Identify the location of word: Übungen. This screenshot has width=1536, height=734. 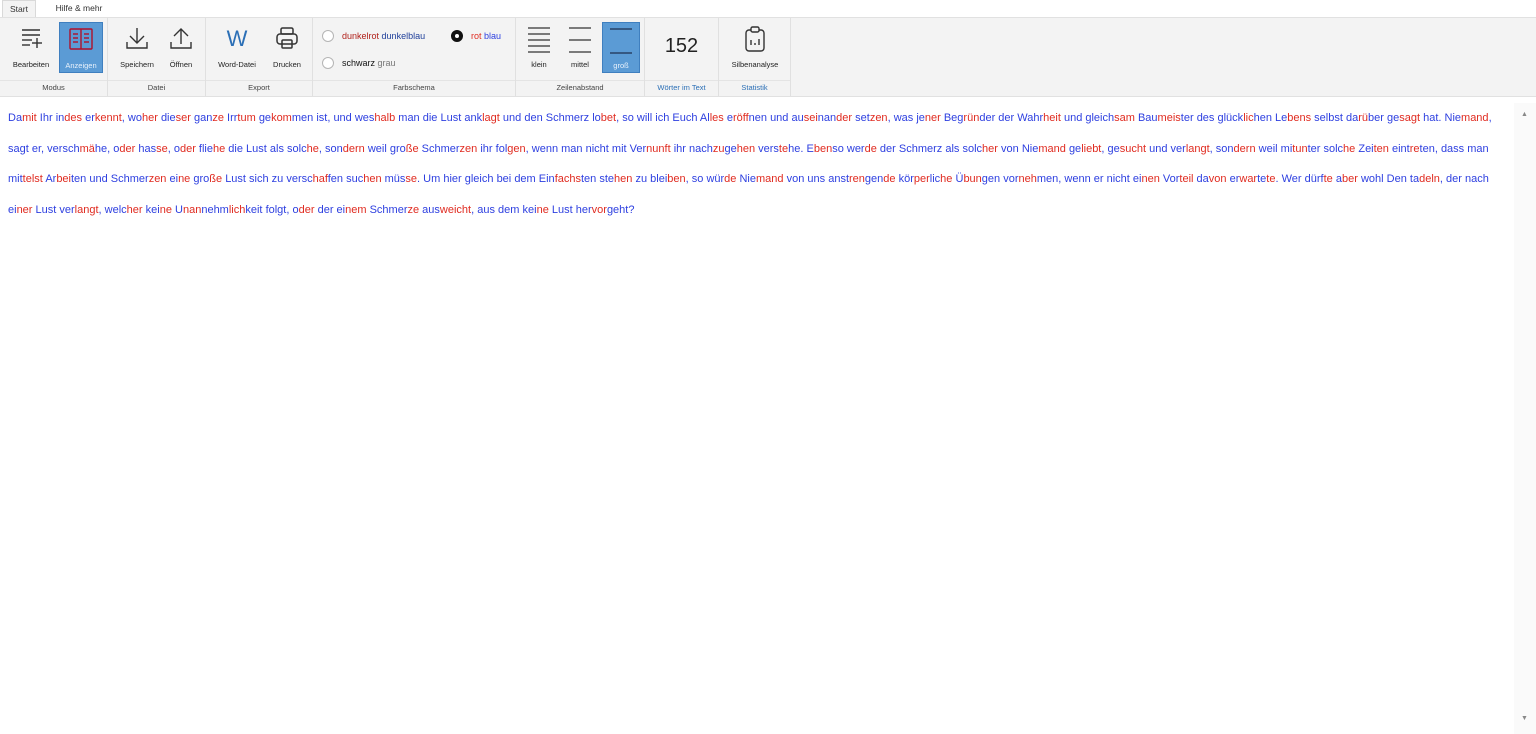
(977, 179).